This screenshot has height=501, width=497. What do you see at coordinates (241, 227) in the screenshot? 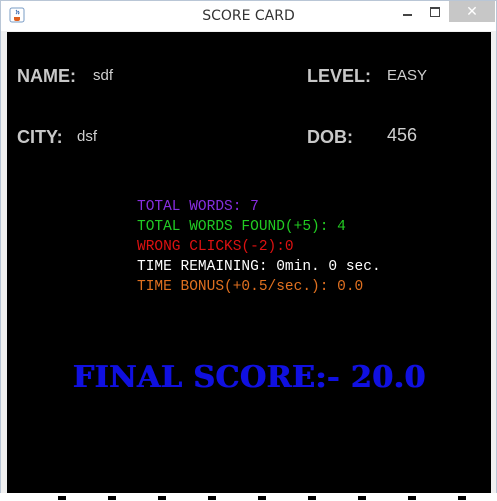
I see `total-words-found-stat: TOTAL WORDS FOUND(+5): 4` at bounding box center [241, 227].